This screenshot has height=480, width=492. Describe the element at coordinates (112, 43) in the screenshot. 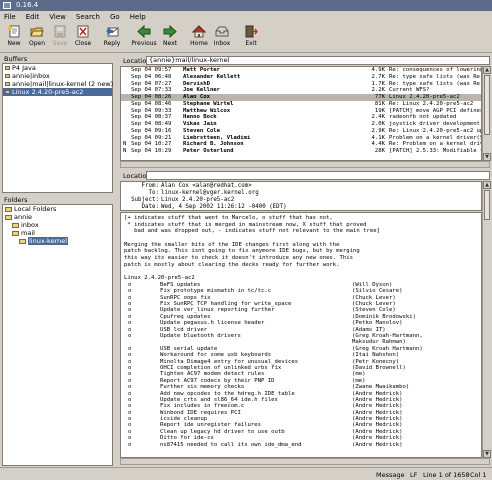

I see `reply-button-label: Reply` at that location.